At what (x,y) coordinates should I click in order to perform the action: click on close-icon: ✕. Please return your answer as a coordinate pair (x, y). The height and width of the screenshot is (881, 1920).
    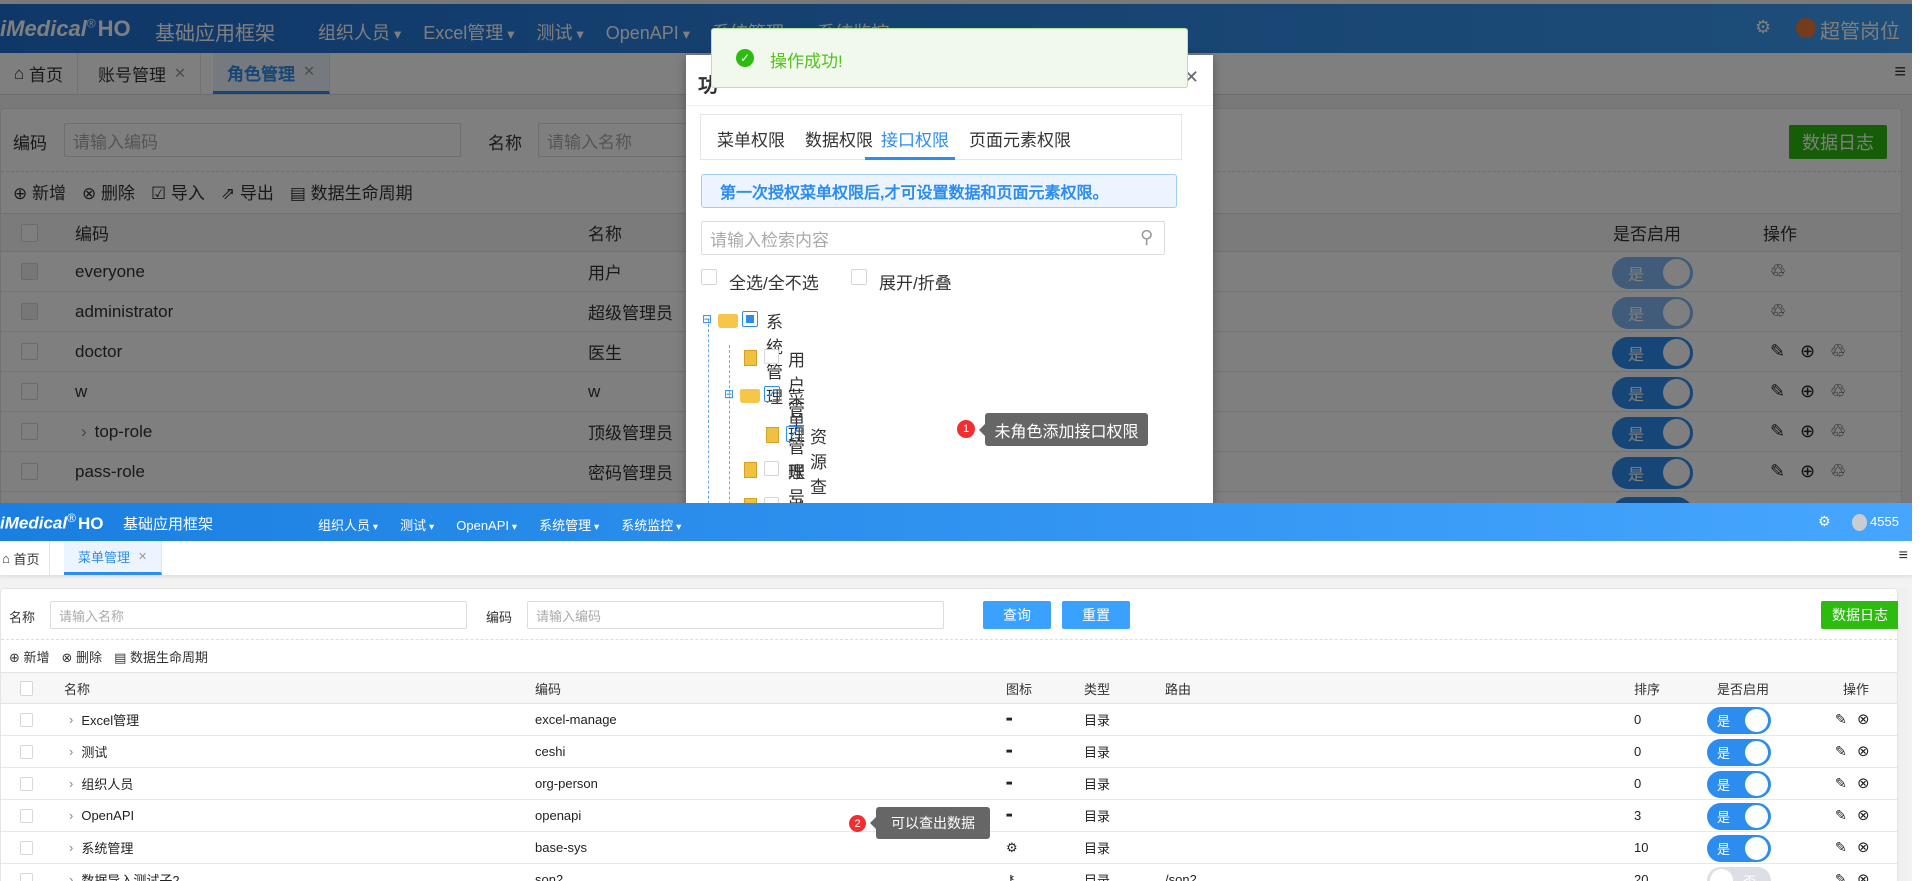
    Looking at the image, I should click on (142, 556).